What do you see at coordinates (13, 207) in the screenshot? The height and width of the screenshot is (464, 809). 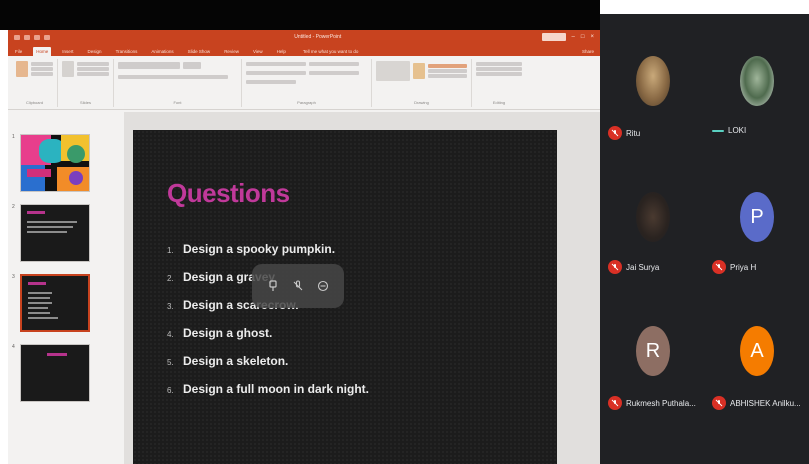 I see `thumbnail-number: 2` at bounding box center [13, 207].